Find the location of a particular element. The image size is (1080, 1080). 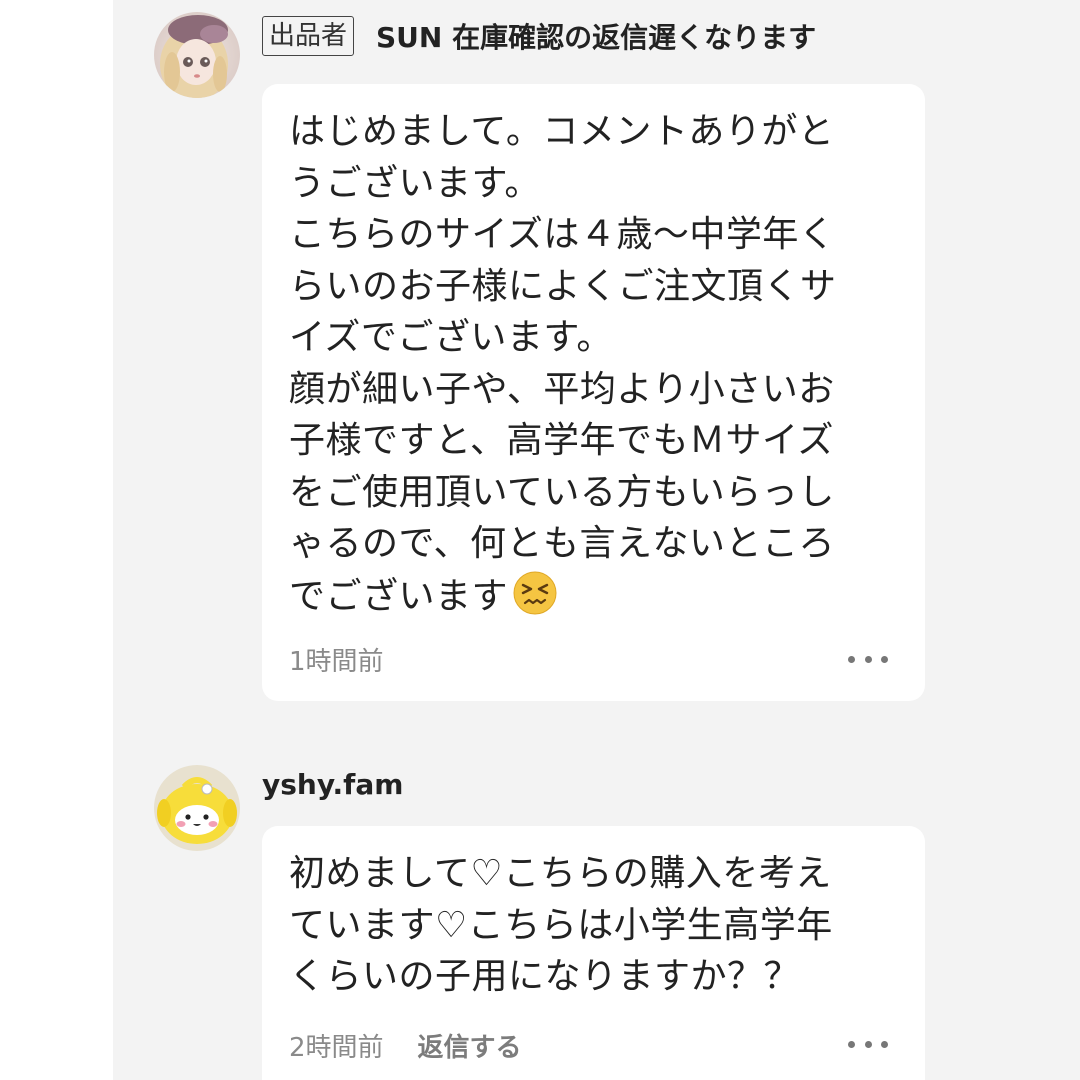

comment-line: こちらのサイズは４歳〜中学年く is located at coordinates (562, 234).